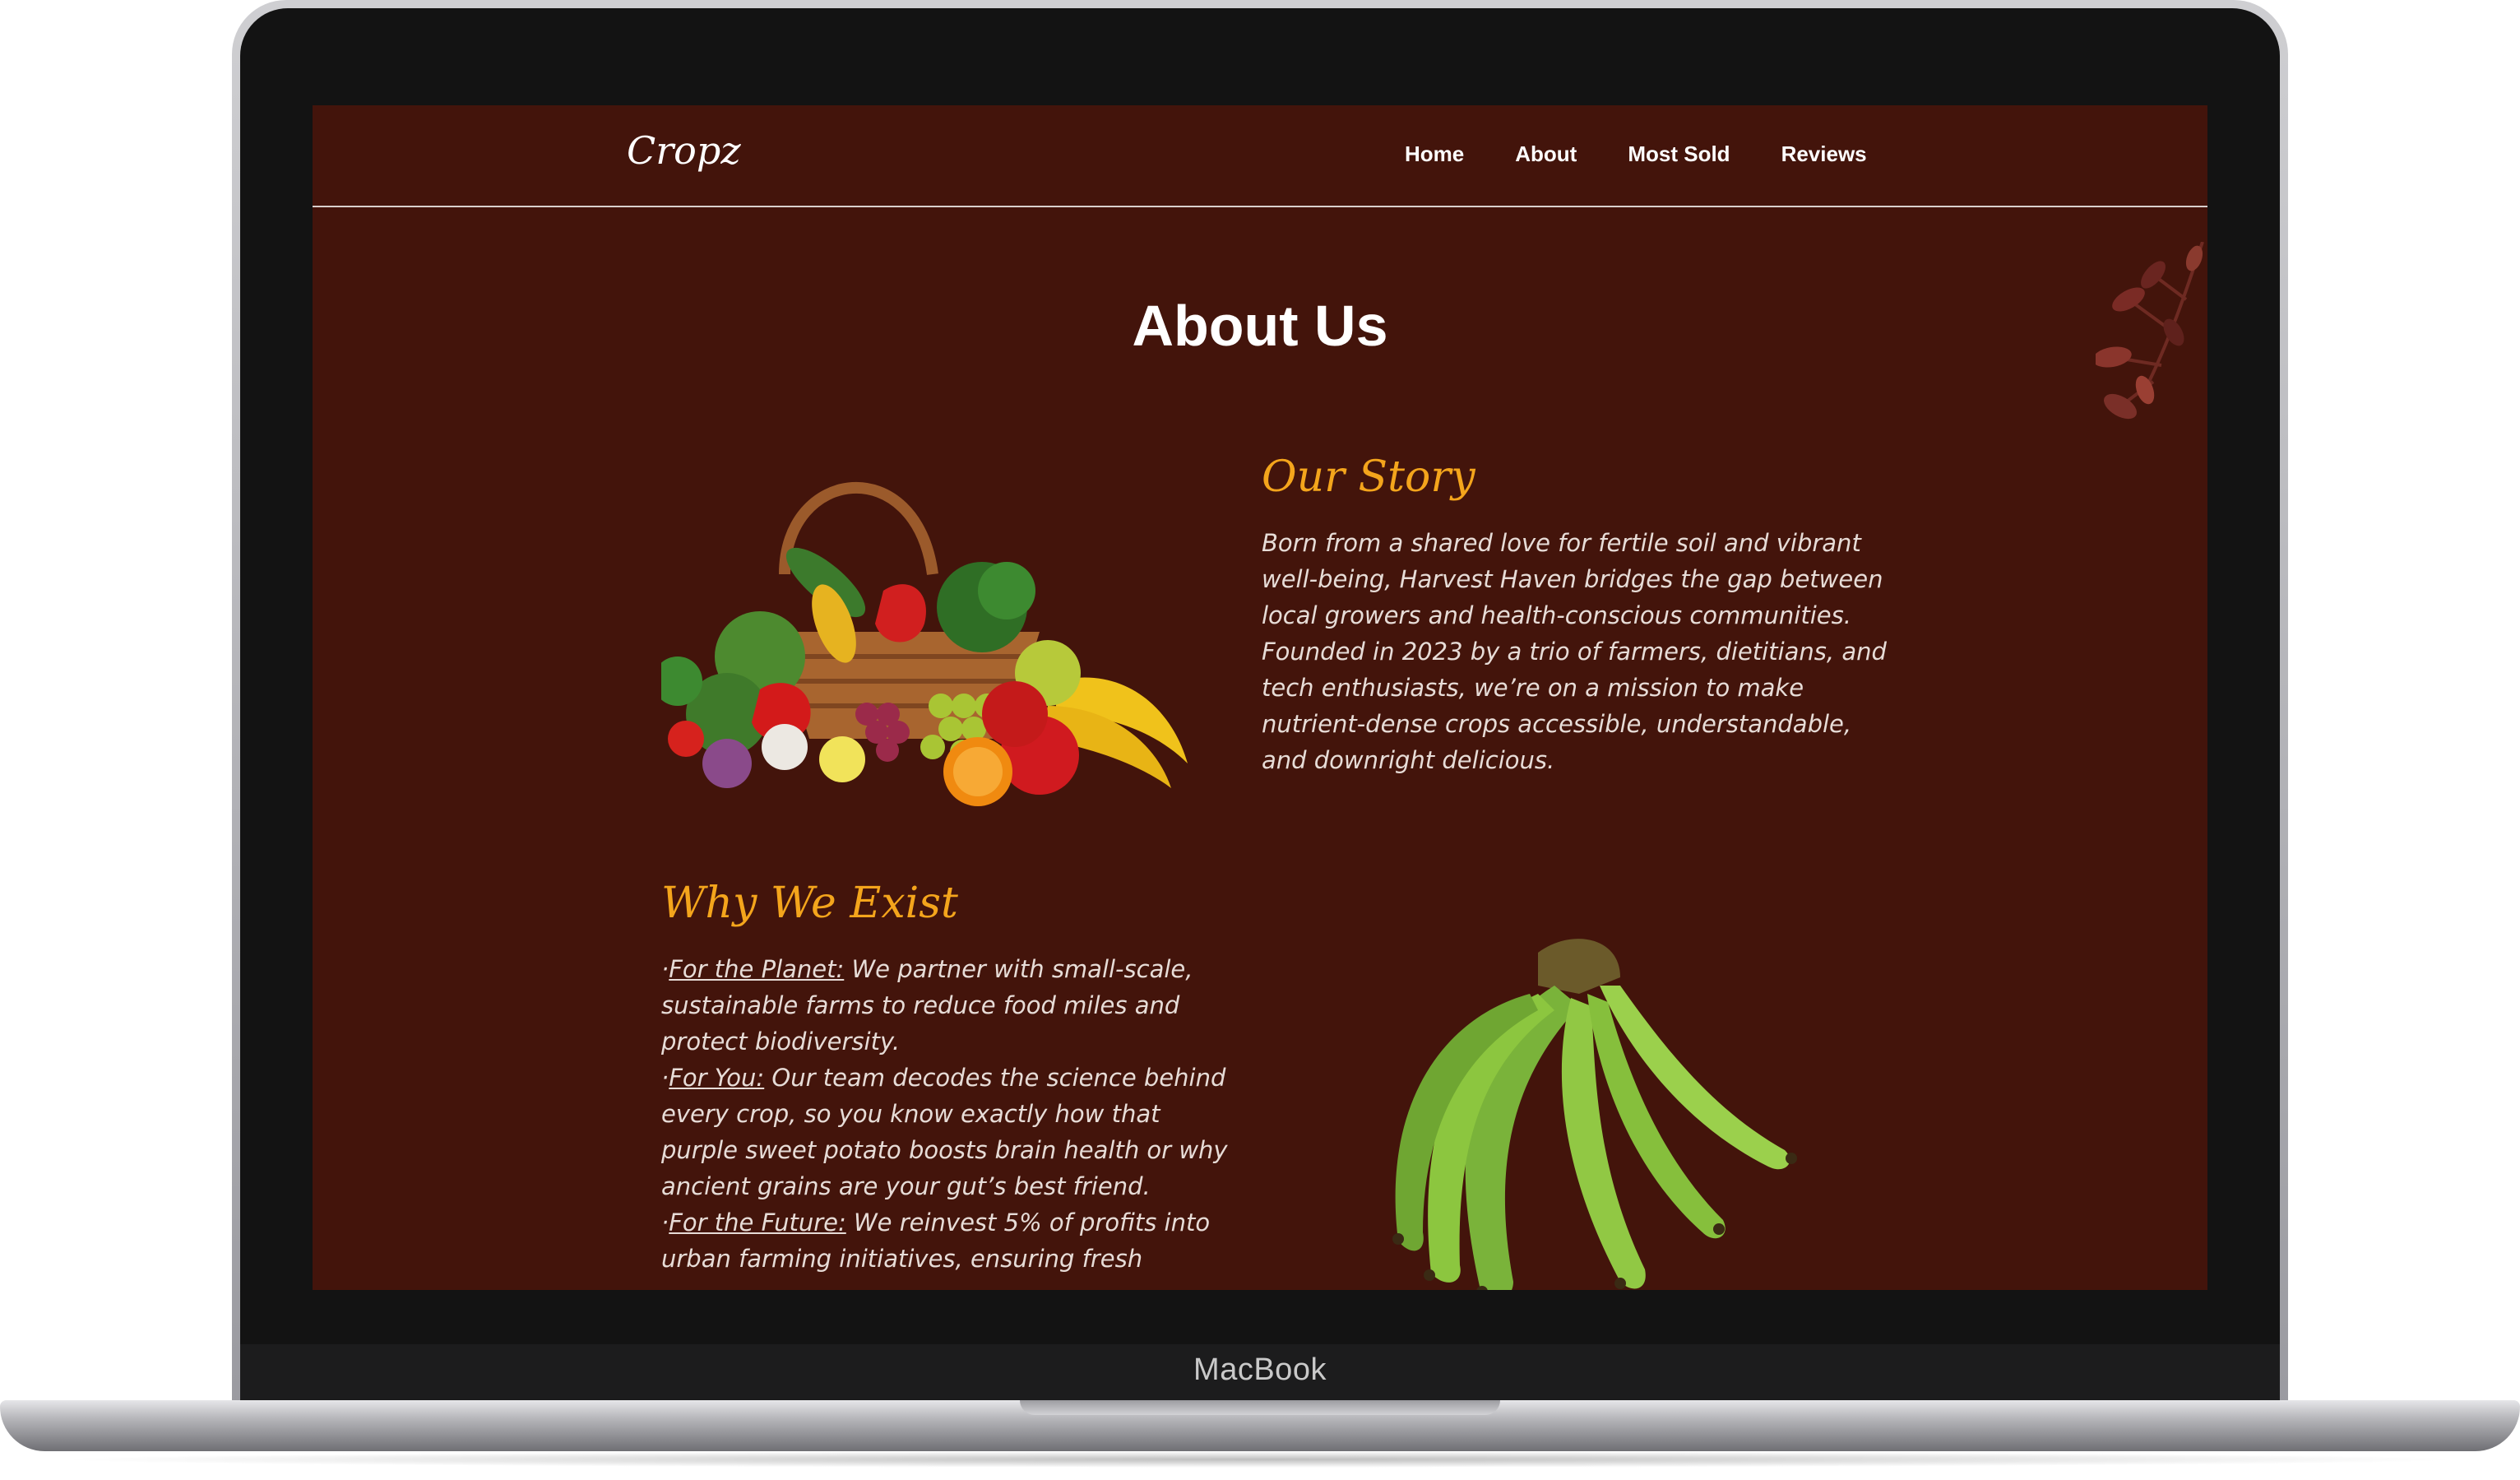 This screenshot has width=2520, height=1480. Describe the element at coordinates (924, 644) in the screenshot. I see `vegetable-basket-image` at that location.